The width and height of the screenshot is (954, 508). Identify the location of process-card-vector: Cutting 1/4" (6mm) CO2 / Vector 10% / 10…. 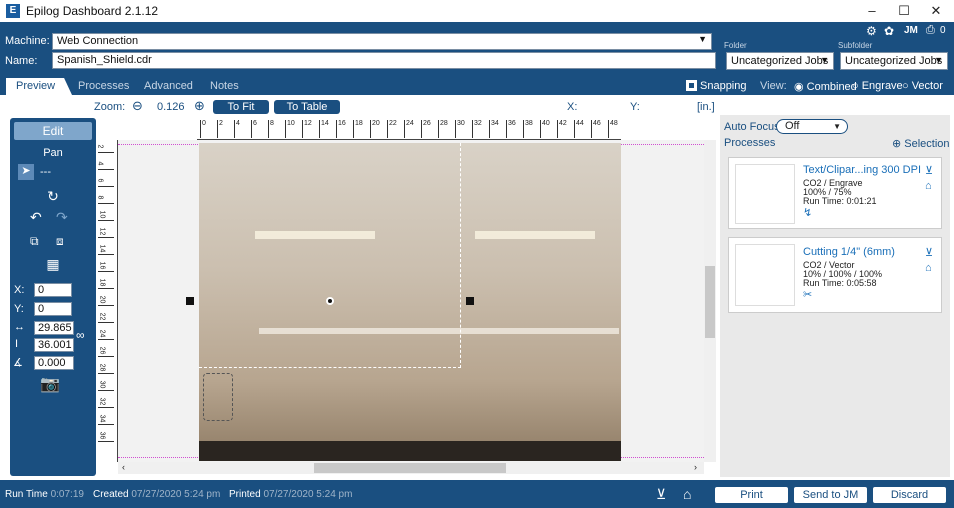
(835, 275).